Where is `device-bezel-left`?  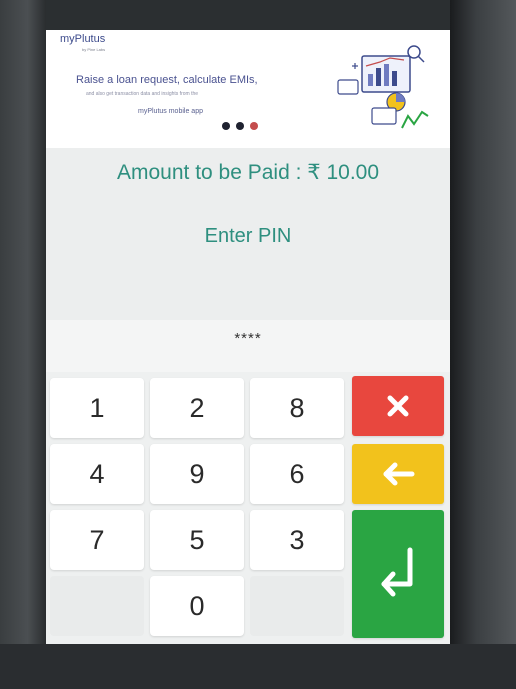
device-bezel-left is located at coordinates (23, 344).